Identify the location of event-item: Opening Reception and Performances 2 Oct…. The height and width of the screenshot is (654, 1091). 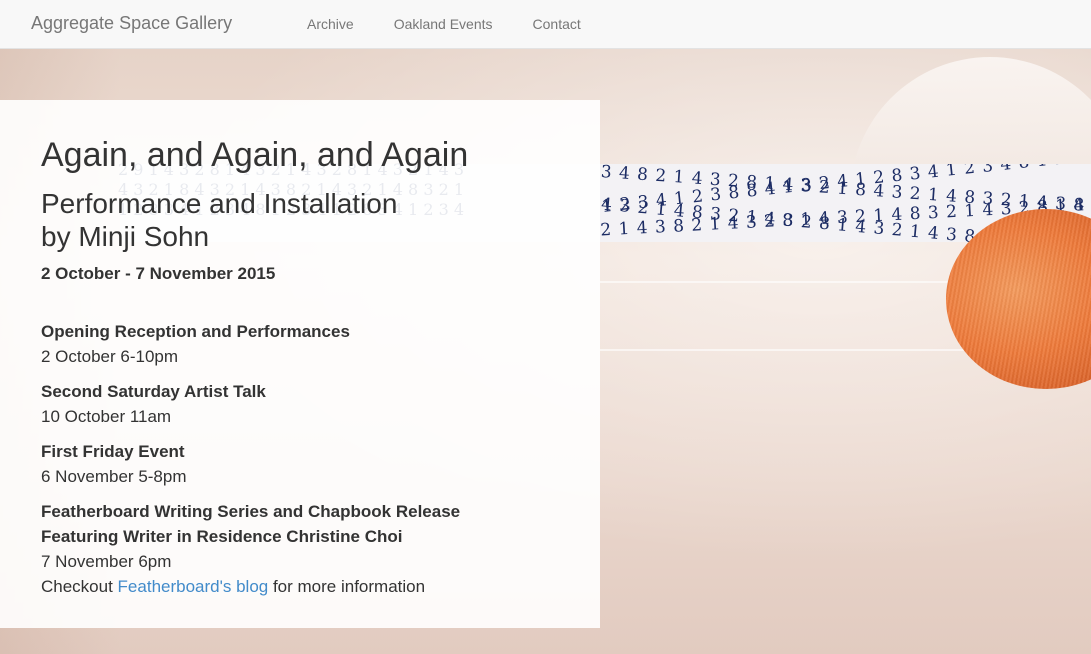
(320, 344).